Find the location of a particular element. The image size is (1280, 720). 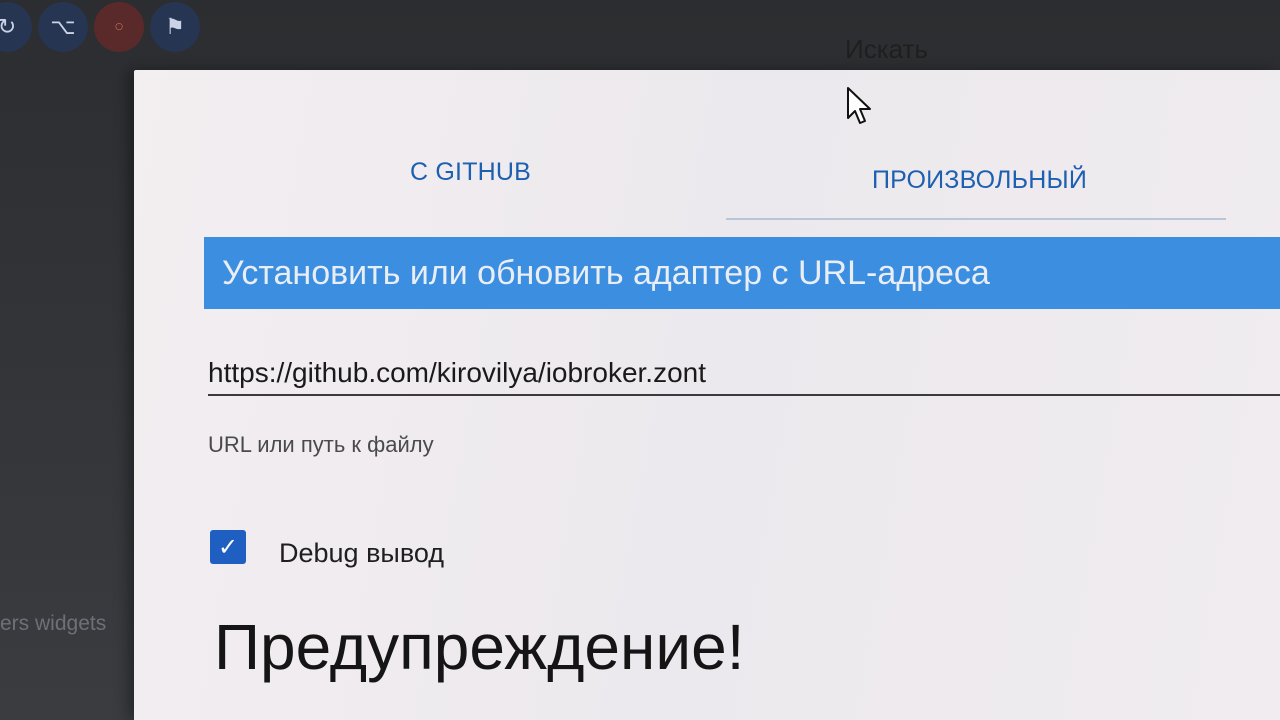

warning-title: Предупреждение! is located at coordinates (479, 647).